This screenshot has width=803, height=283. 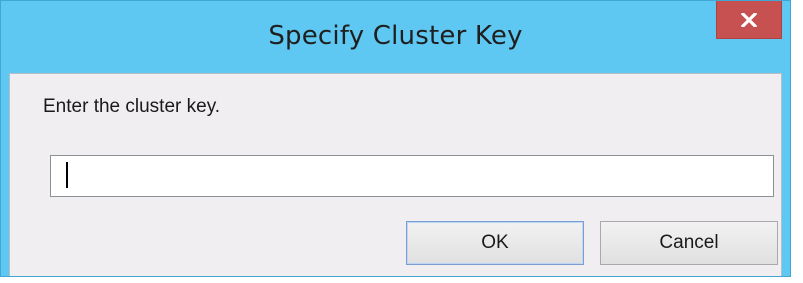 What do you see at coordinates (67, 175) in the screenshot?
I see `text-caret` at bounding box center [67, 175].